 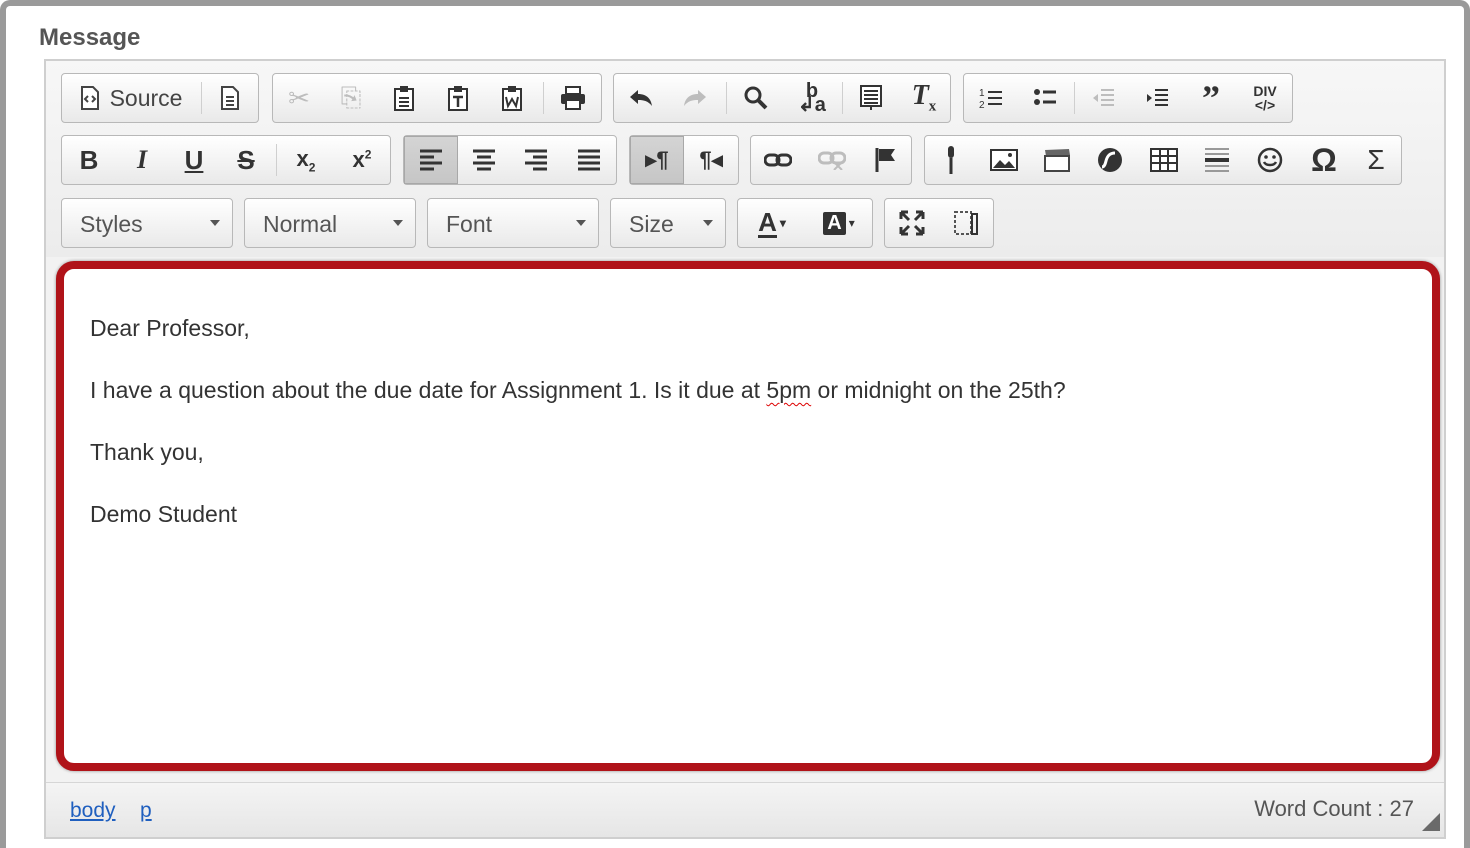 I want to click on bulleted-list-icon, so click(x=1045, y=98).